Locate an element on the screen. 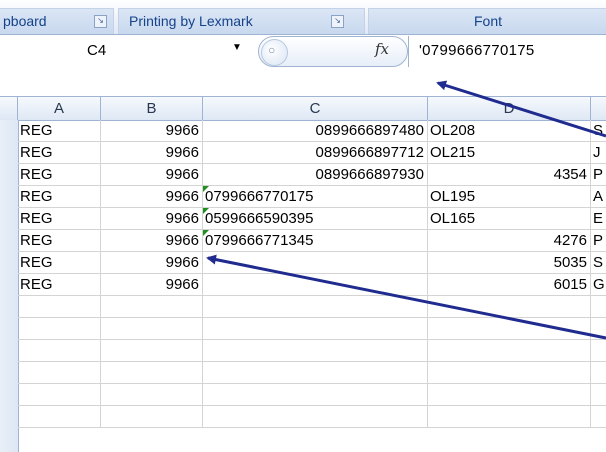  column-header-a: A is located at coordinates (59, 109).